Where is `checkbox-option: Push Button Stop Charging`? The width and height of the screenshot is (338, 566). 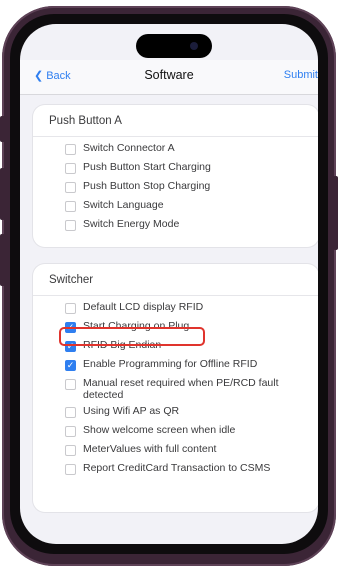
checkbox-option: Push Button Stop Charging is located at coordinates (187, 189).